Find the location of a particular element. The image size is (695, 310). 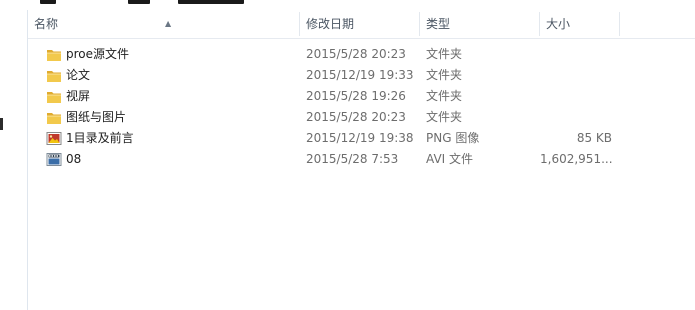

column-header-date: 修改日期 is located at coordinates (360, 24).